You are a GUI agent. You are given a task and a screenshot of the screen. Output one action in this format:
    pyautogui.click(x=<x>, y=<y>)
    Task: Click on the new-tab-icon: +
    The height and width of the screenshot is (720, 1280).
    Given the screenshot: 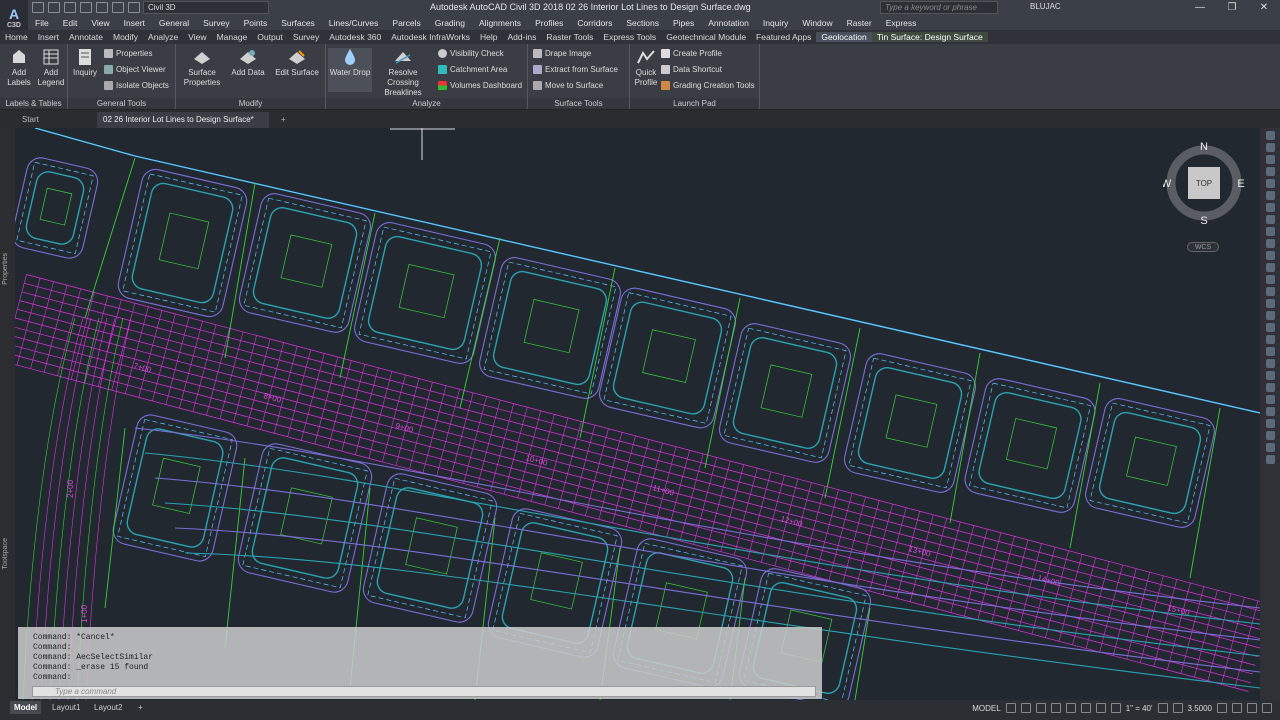 What is the action you would take?
    pyautogui.click(x=282, y=120)
    